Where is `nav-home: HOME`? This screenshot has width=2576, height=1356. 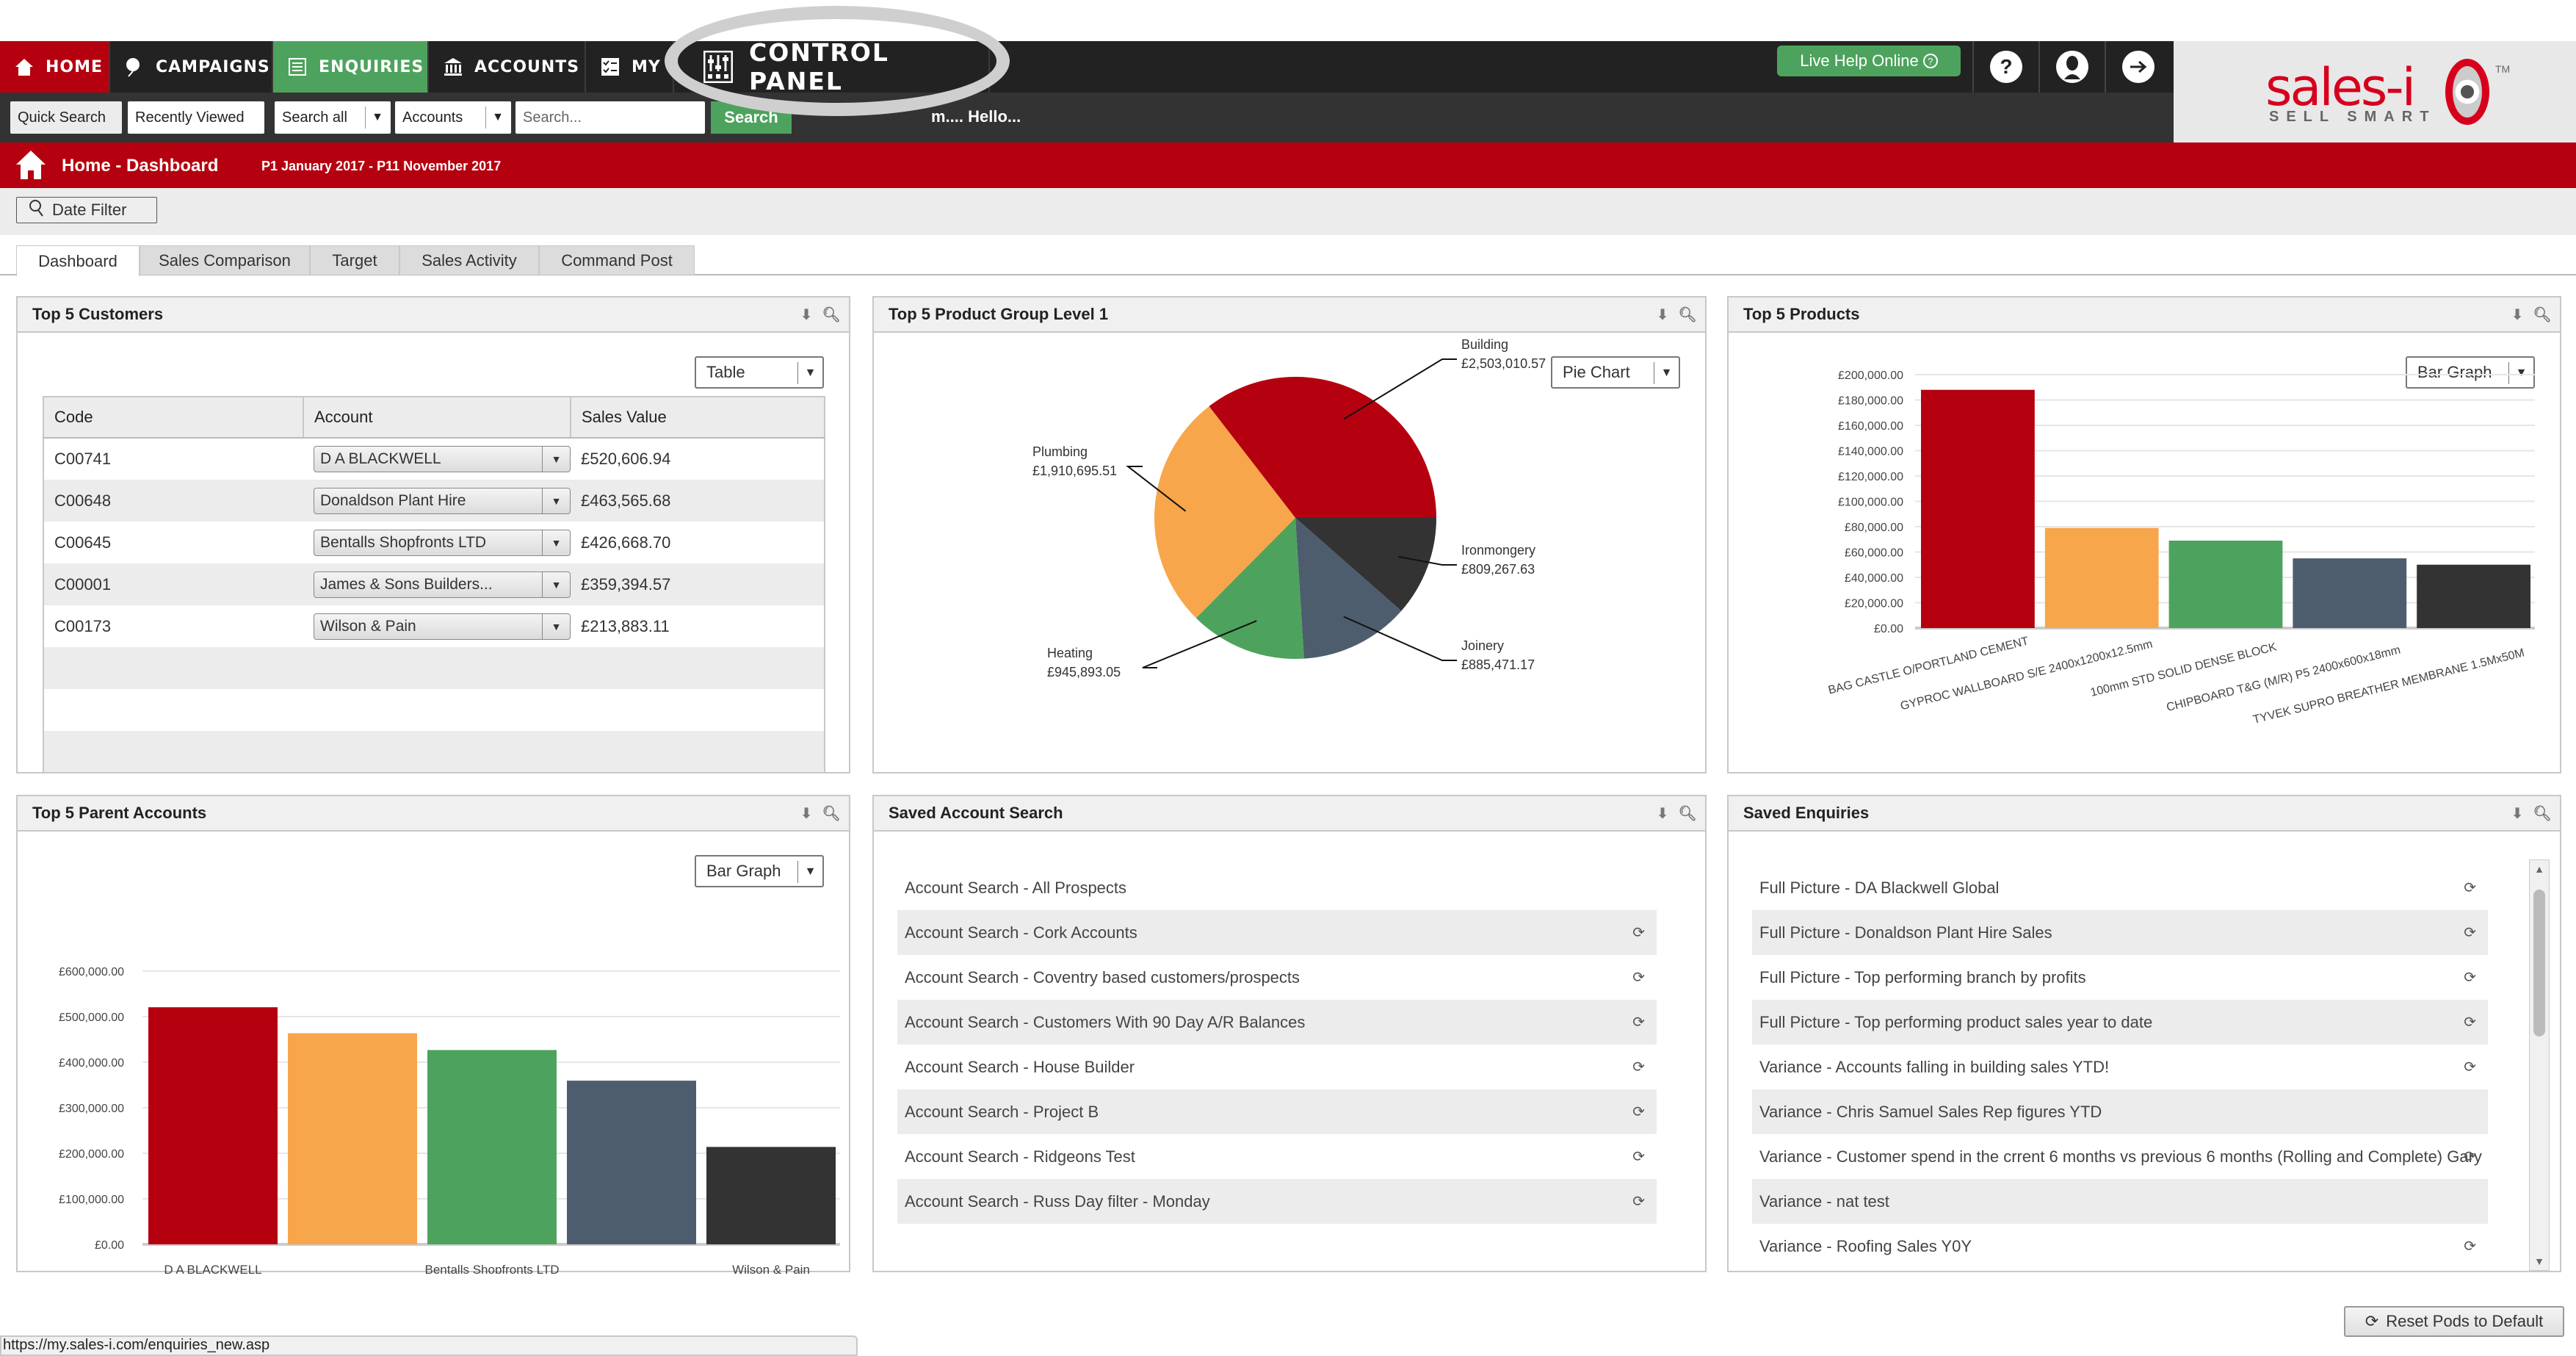
nav-home: HOME is located at coordinates (55, 67).